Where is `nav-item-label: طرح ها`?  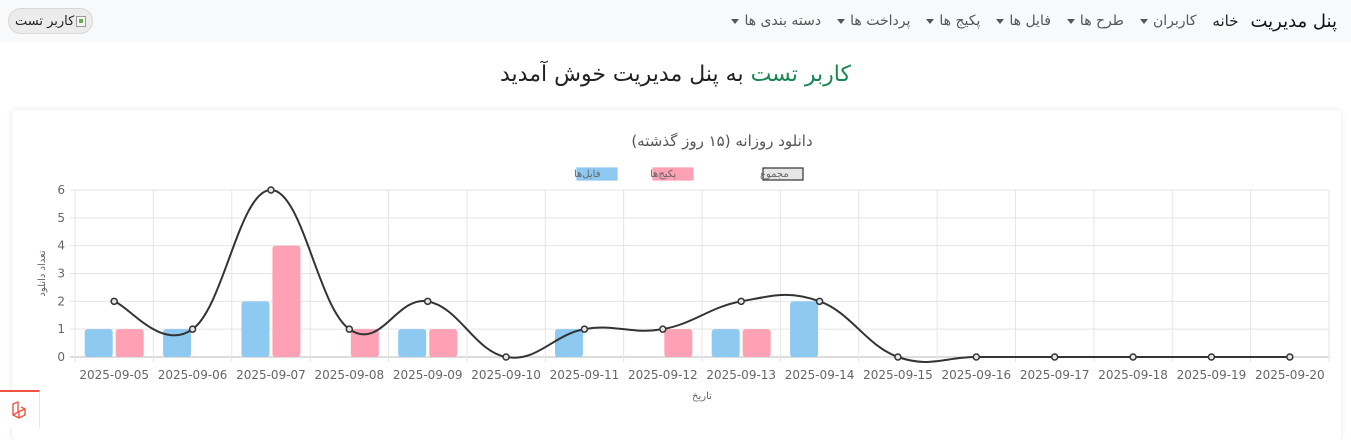 nav-item-label: طرح ها is located at coordinates (1101, 21).